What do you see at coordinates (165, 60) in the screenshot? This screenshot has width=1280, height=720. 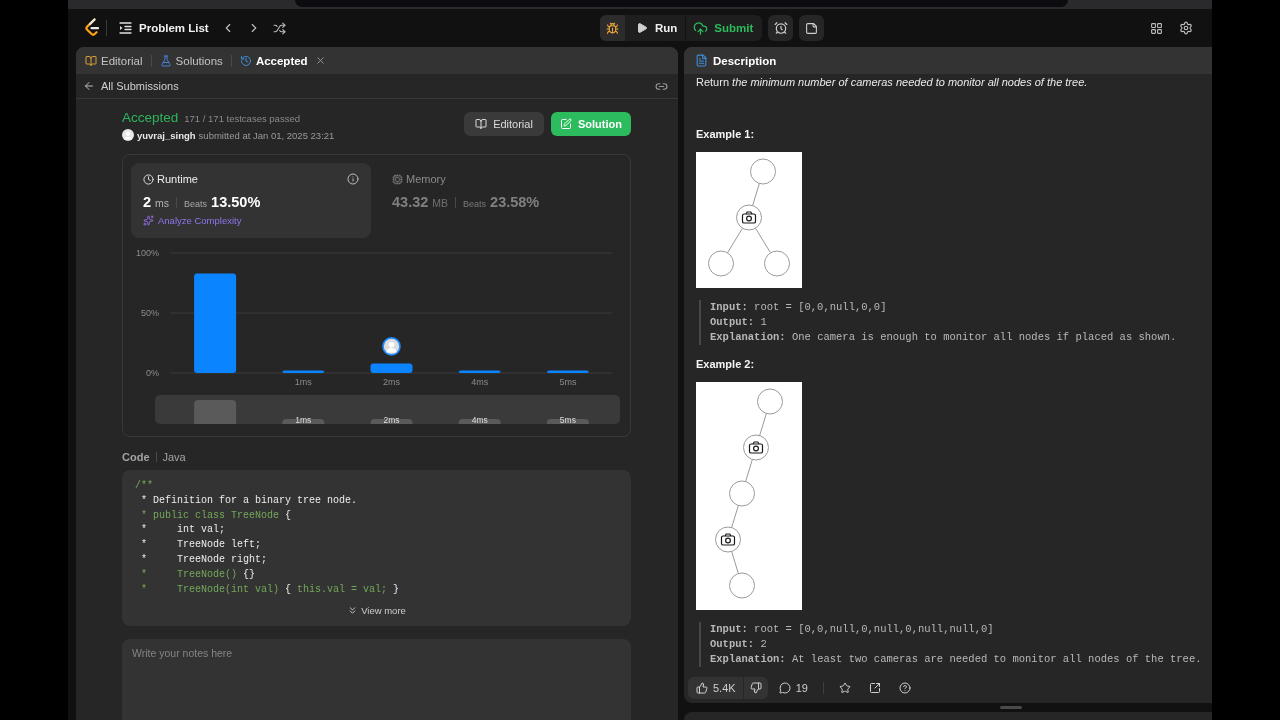 I see `flask-icon` at bounding box center [165, 60].